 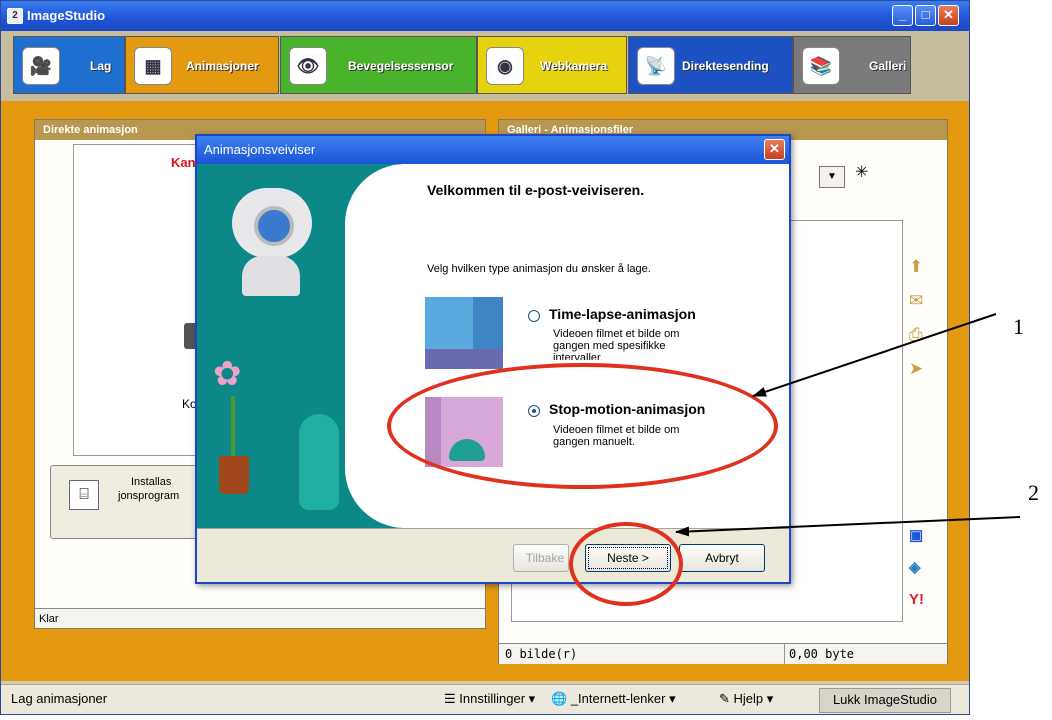 What do you see at coordinates (1033, 492) in the screenshot?
I see `callout-label-2: 2` at bounding box center [1033, 492].